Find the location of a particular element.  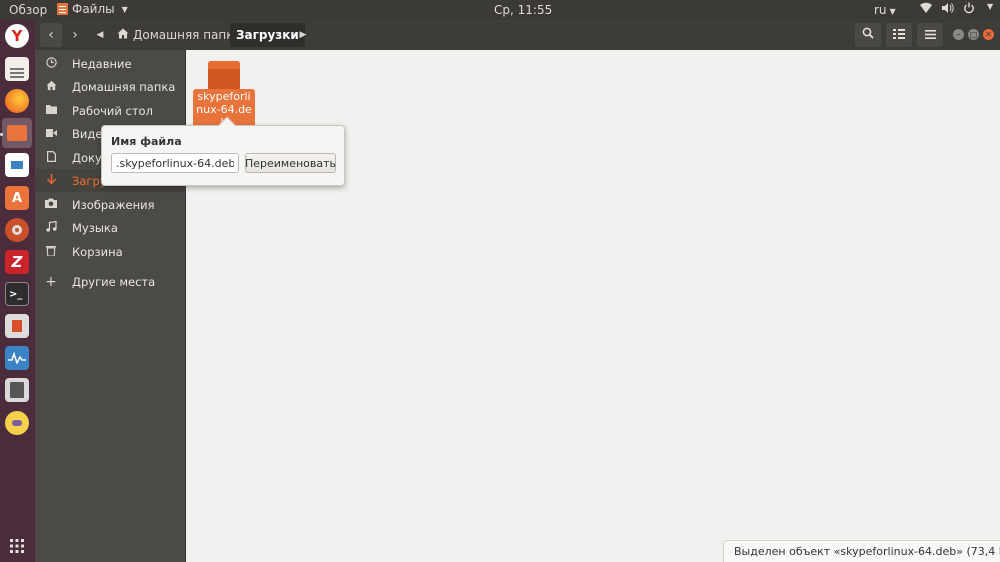

sidebar-item-home: Домашняя папка is located at coordinates (110, 86).